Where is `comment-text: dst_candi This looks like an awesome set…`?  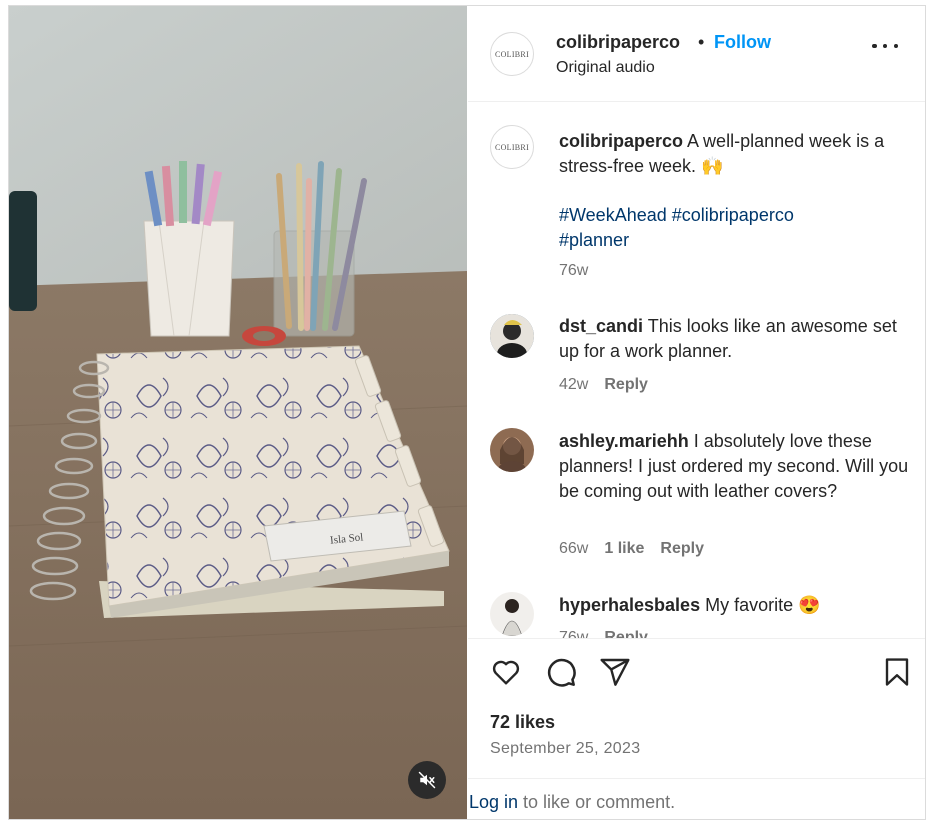 comment-text: dst_candi This looks like an awesome set… is located at coordinates (734, 339).